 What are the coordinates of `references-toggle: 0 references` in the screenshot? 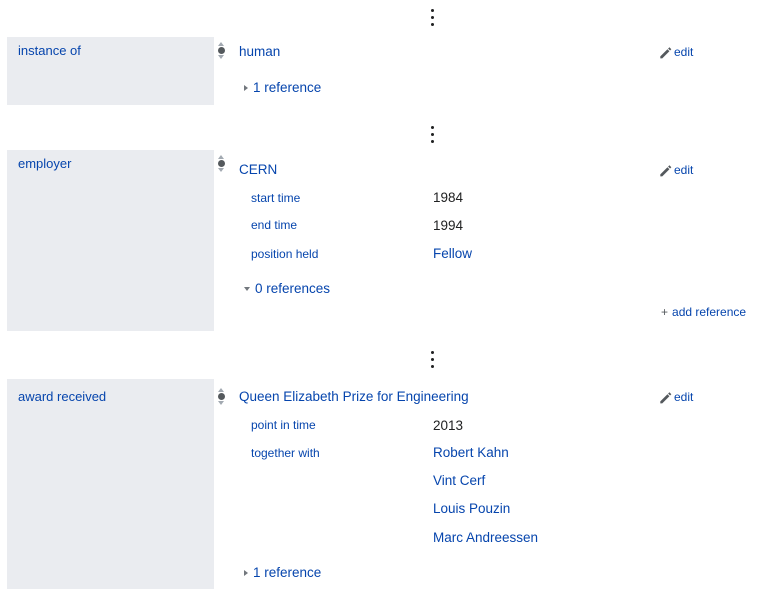 It's located at (287, 288).